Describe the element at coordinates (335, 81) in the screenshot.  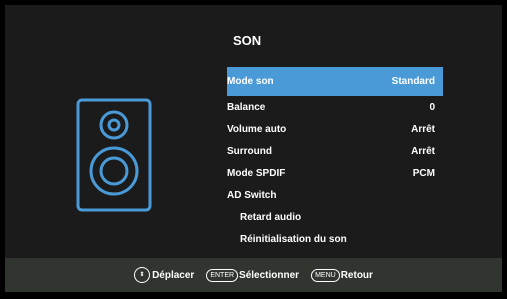
I see `menu-item-sound-mode: Mode son Standard` at that location.